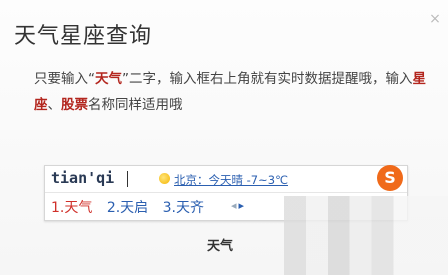 This screenshot has height=275, width=448. Describe the element at coordinates (231, 180) in the screenshot. I see `weather-text: 北京：今天晴 -7~3℃` at that location.